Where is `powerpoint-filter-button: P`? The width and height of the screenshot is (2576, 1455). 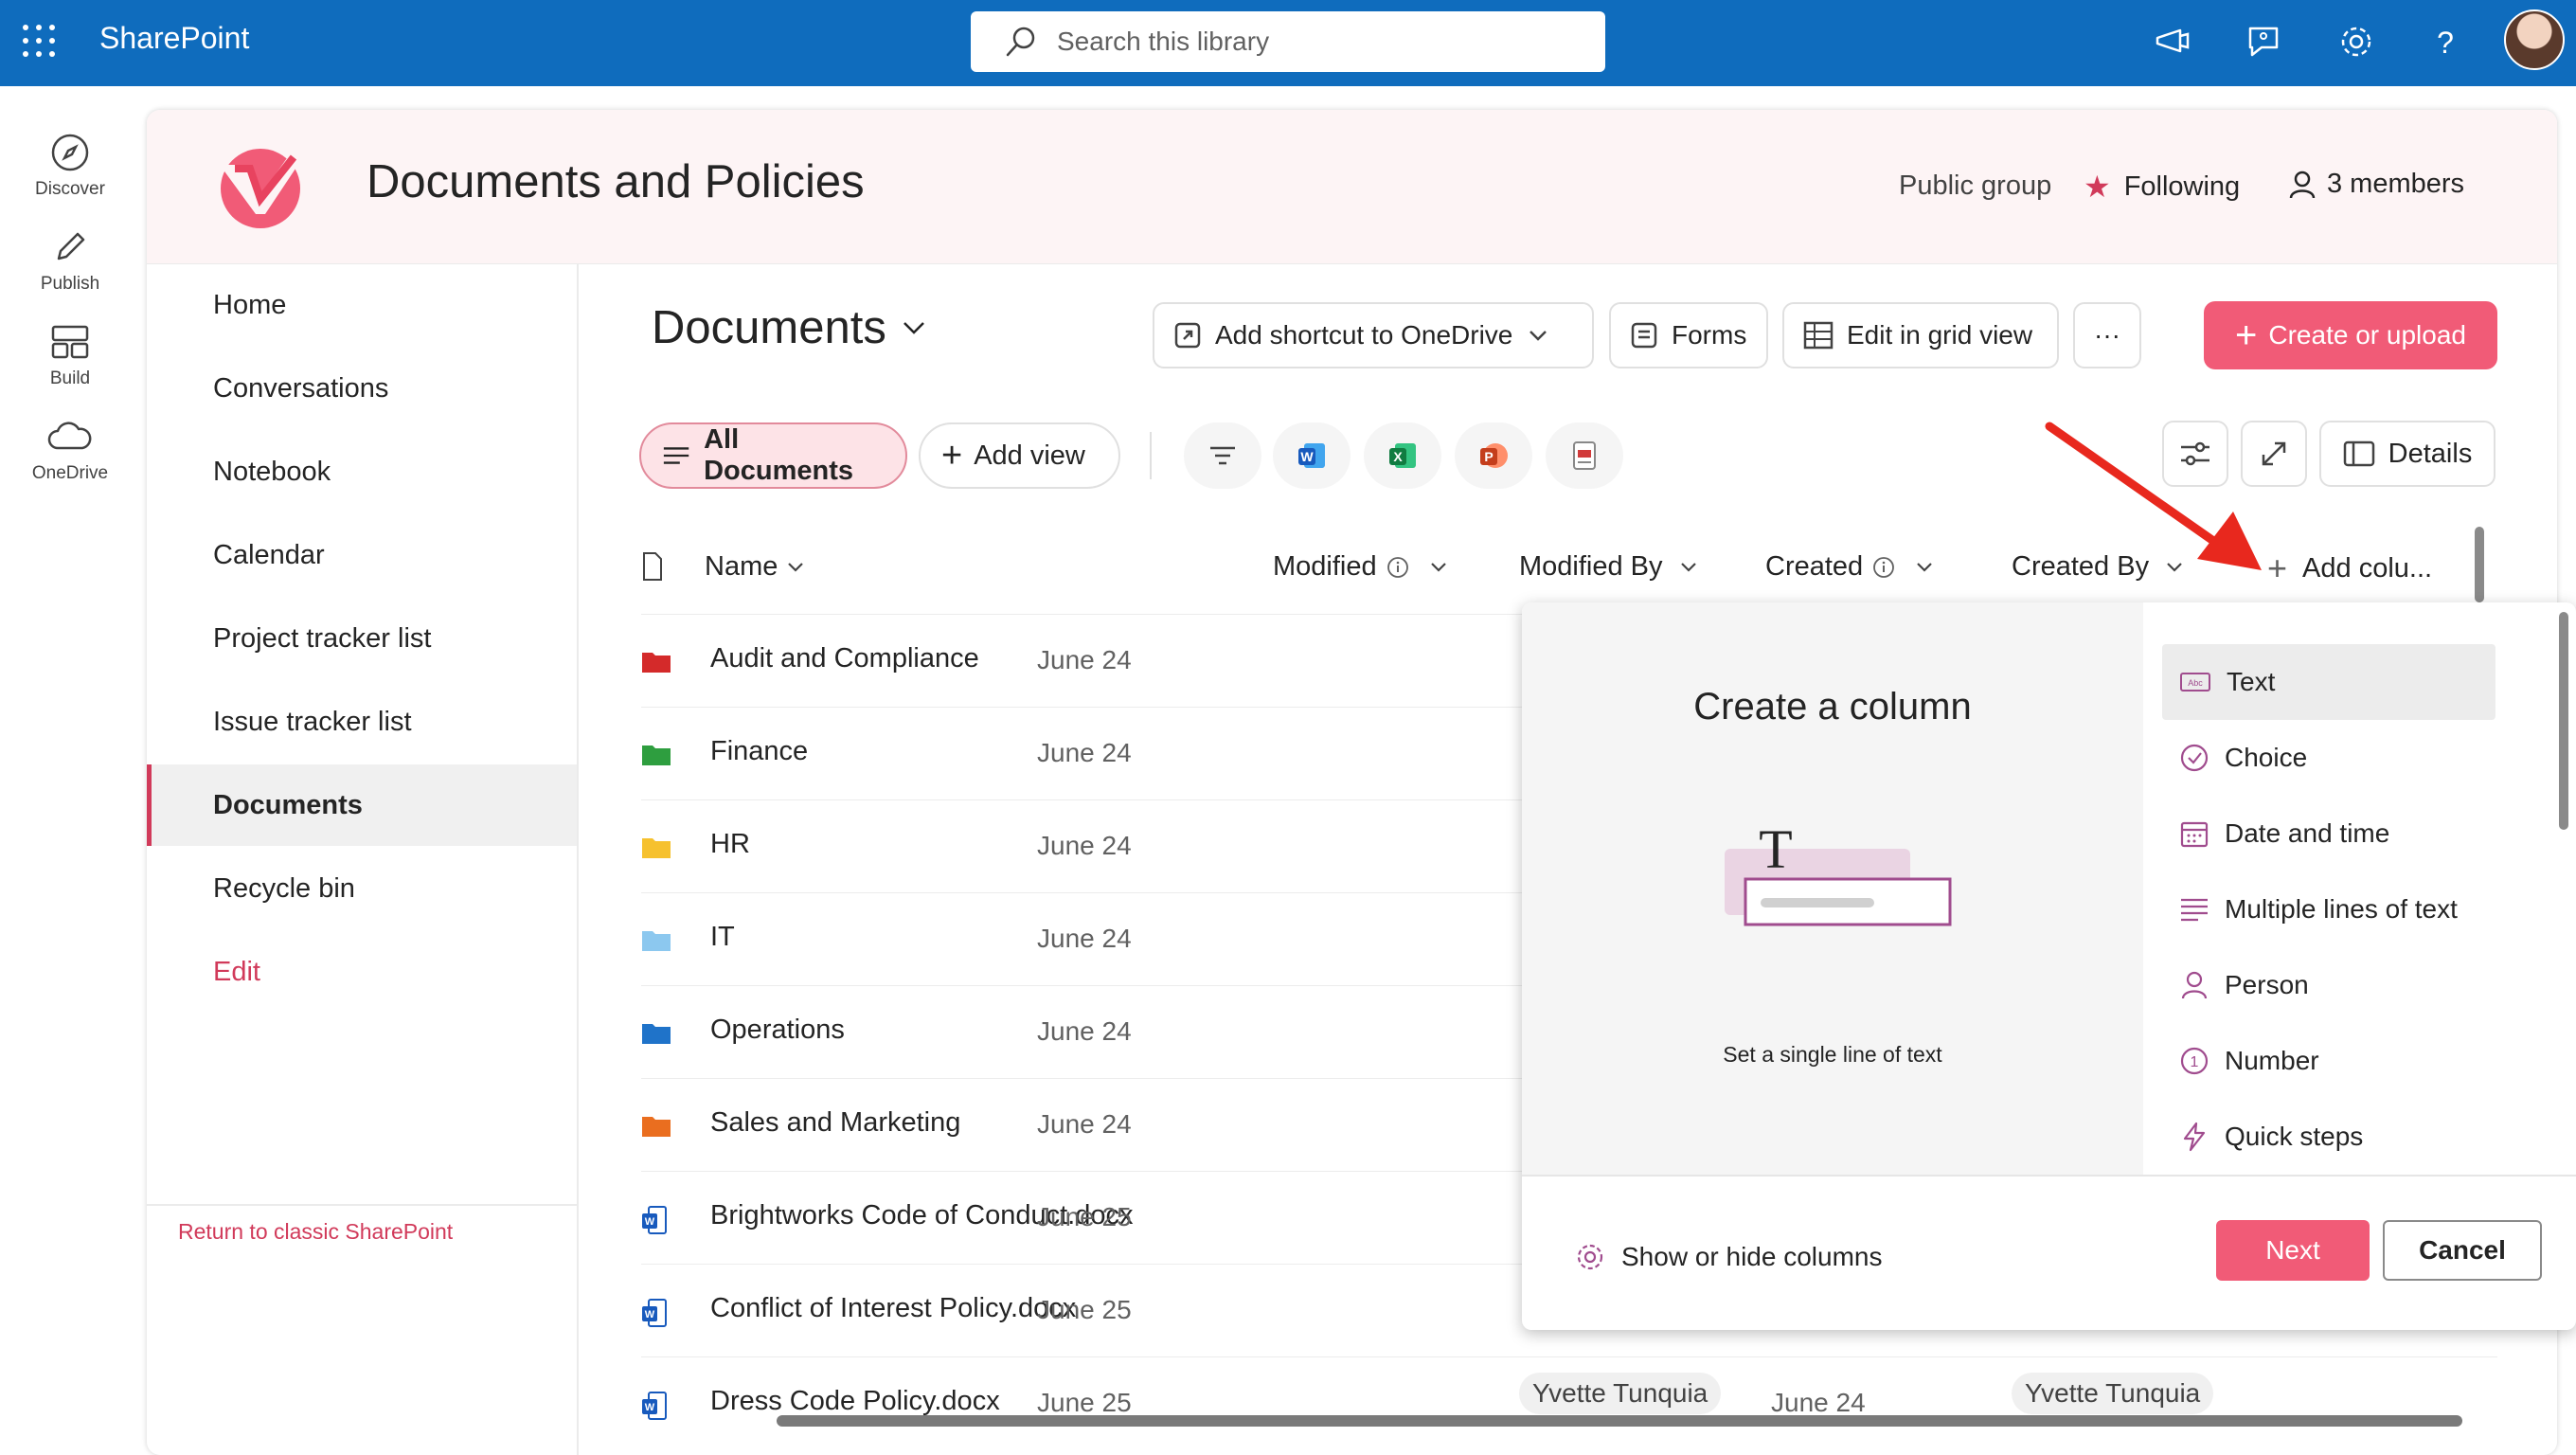 powerpoint-filter-button: P is located at coordinates (1493, 455).